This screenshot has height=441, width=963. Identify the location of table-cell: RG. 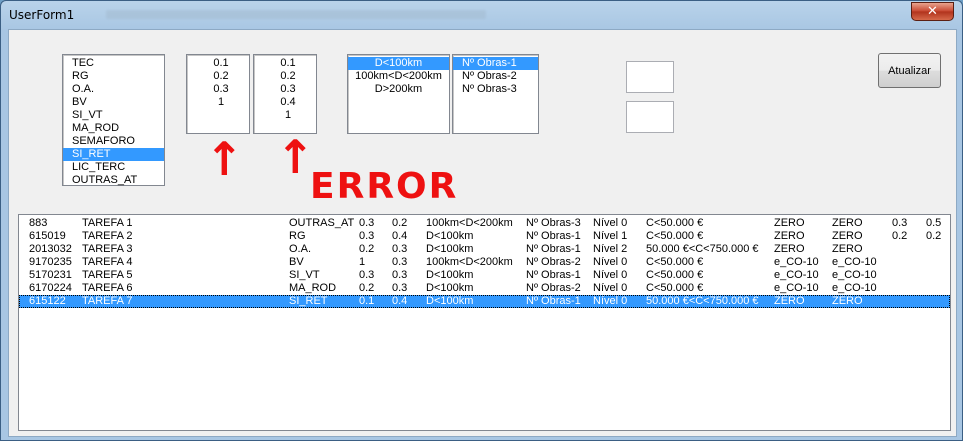
(297, 236).